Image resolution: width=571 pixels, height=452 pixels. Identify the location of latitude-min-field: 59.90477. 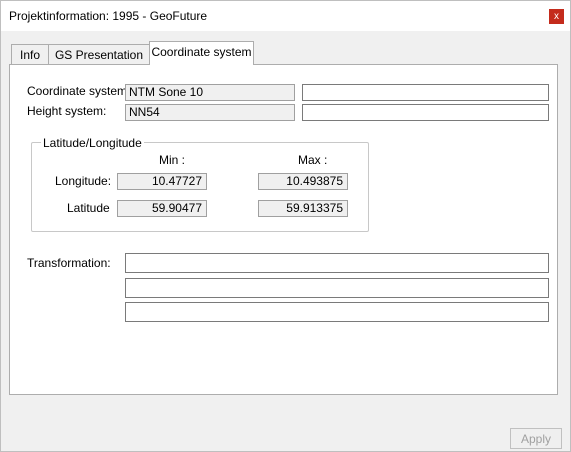
(162, 208).